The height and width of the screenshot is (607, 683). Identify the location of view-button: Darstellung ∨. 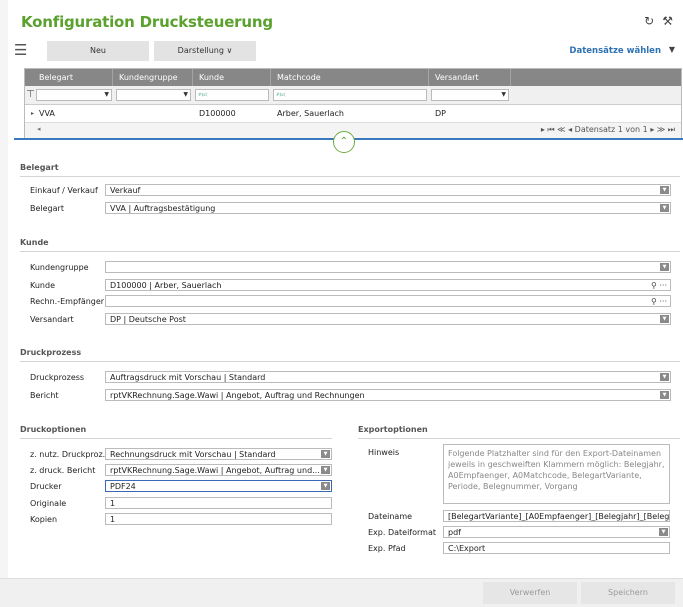
(205, 51).